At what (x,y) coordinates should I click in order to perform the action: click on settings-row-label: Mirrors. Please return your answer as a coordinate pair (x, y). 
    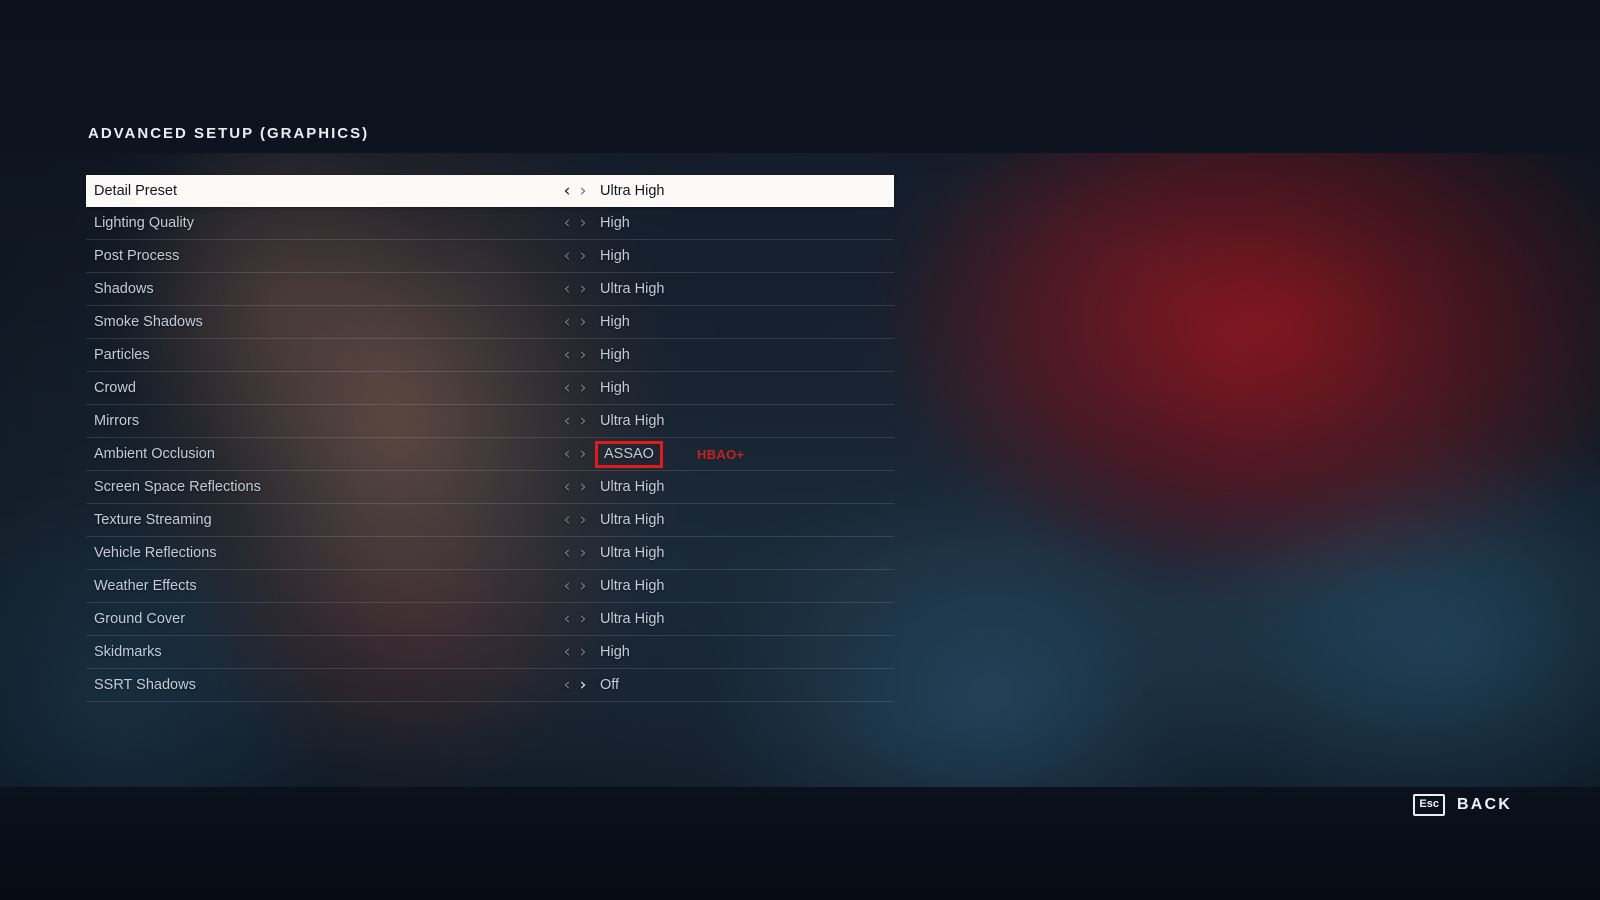
    Looking at the image, I should click on (117, 421).